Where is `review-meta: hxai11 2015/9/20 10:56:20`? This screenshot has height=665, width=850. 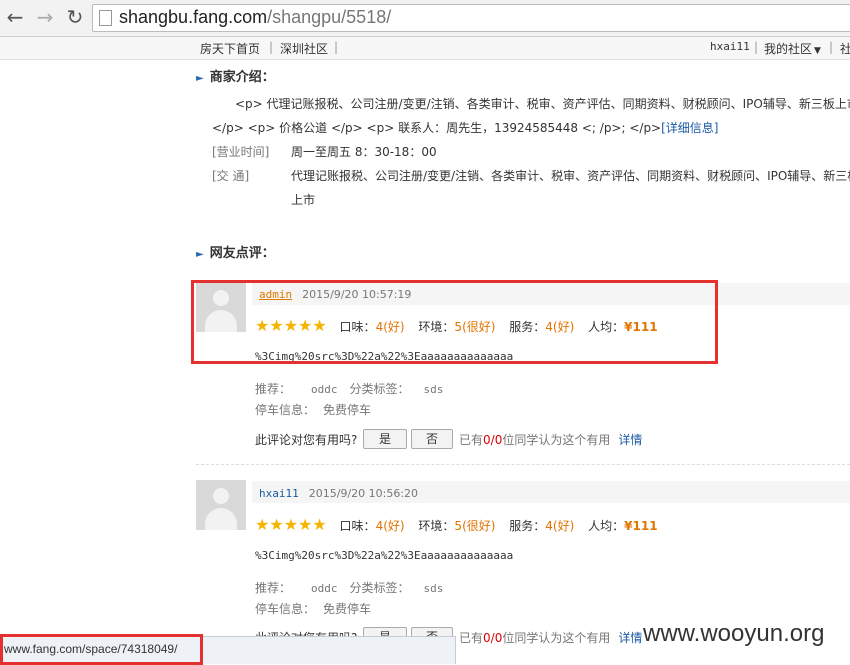 review-meta: hxai11 2015/9/20 10:56:20 is located at coordinates (338, 493).